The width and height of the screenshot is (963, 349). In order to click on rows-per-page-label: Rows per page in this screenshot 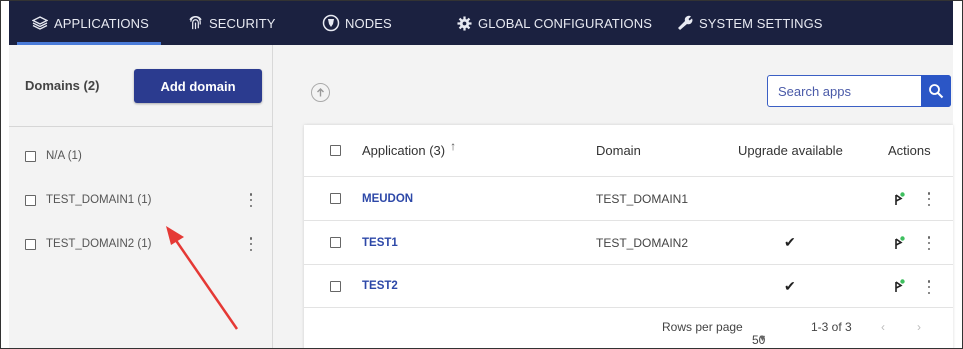, I will do `click(702, 327)`.